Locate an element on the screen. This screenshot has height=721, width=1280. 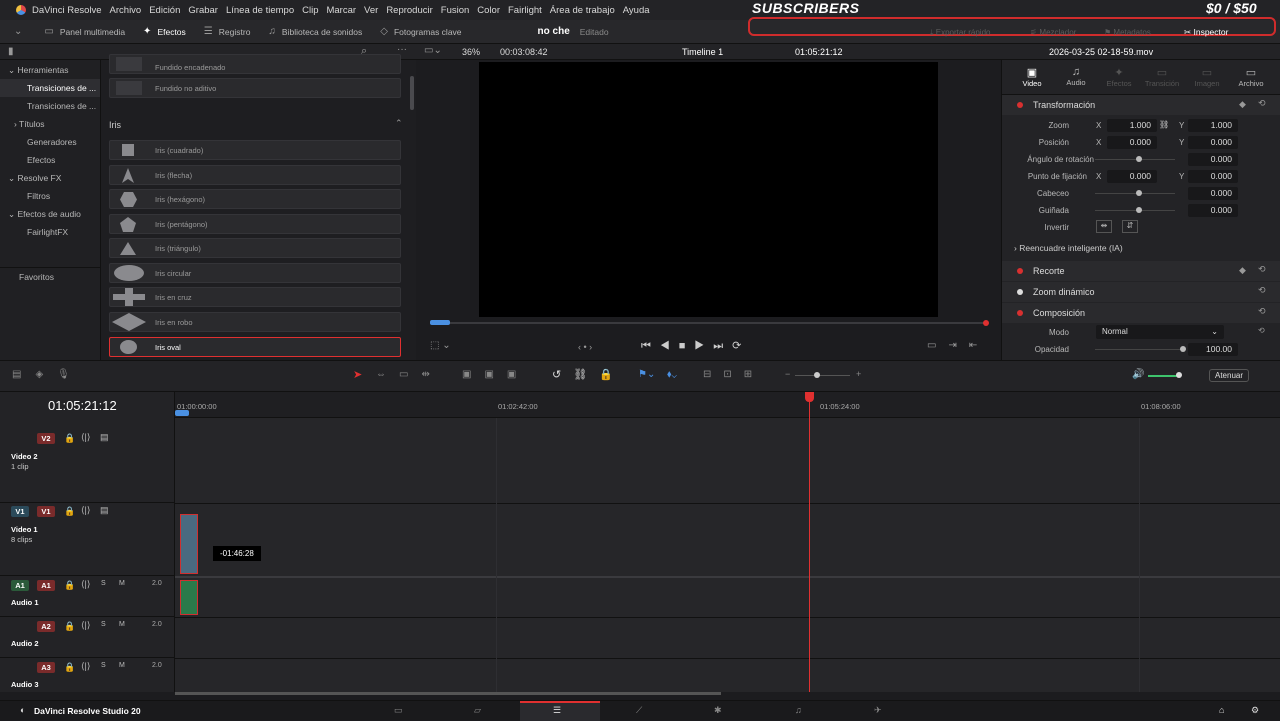
yaw-input: 0.000 is located at coordinates (1213, 210).